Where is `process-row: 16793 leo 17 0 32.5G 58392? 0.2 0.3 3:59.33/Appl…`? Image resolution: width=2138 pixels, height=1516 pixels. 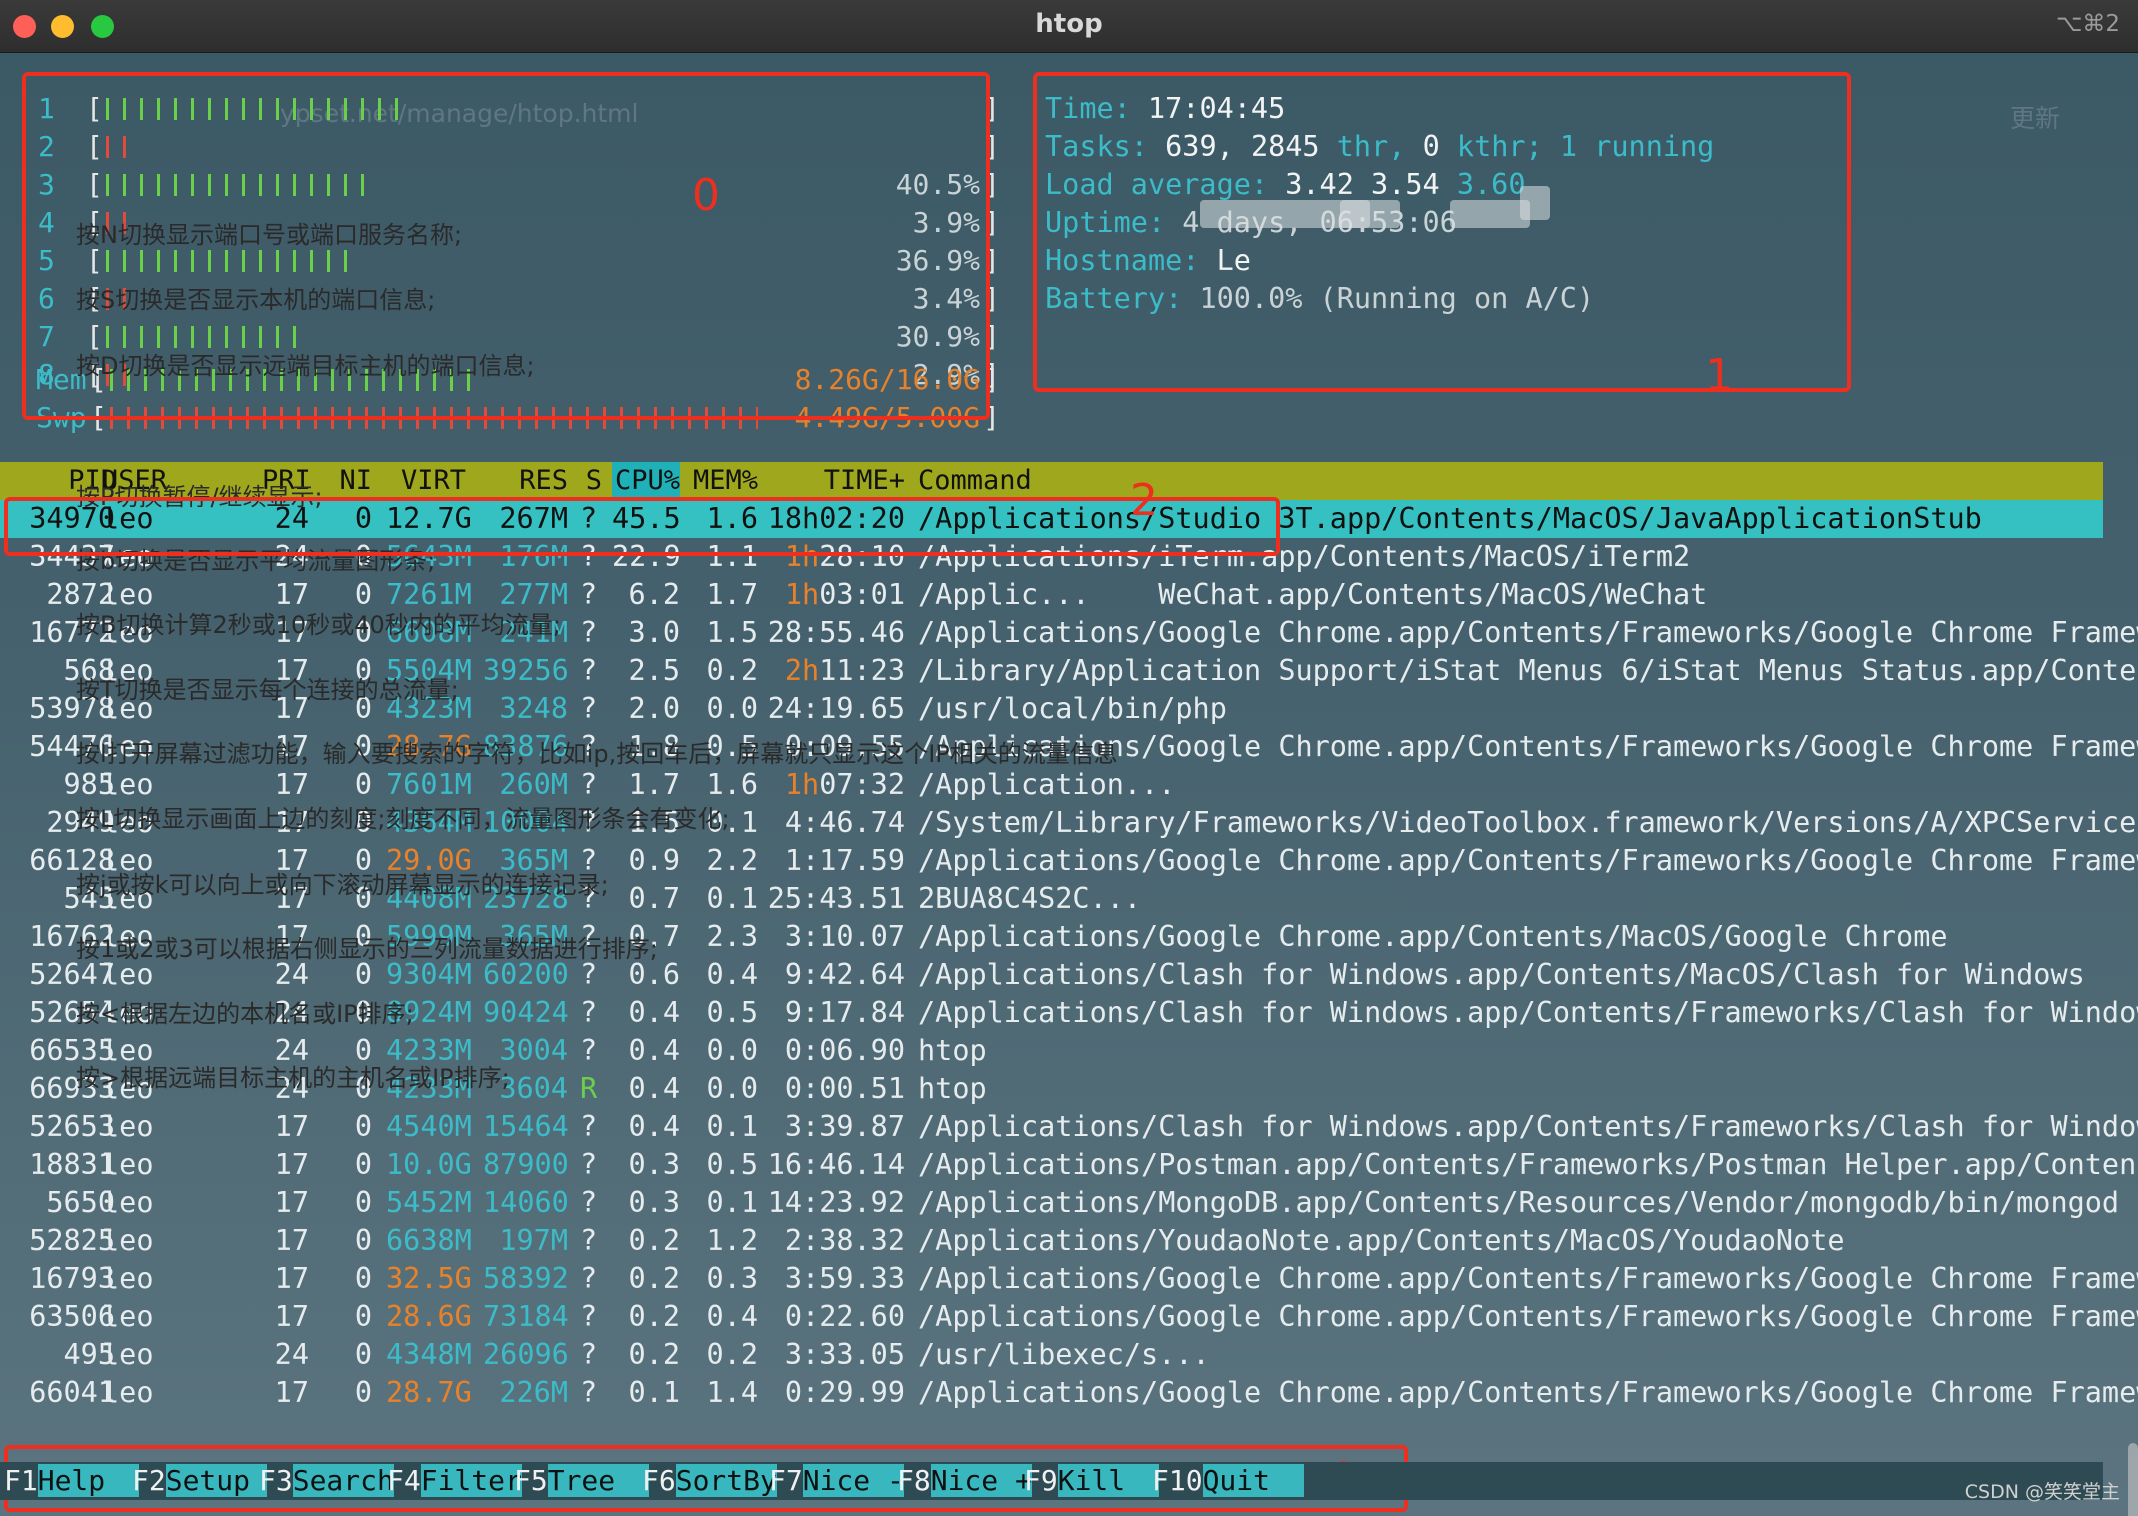 process-row: 16793 leo 17 0 32.5G 58392? 0.2 0.3 3:59.33/Appl… is located at coordinates (1069, 1279).